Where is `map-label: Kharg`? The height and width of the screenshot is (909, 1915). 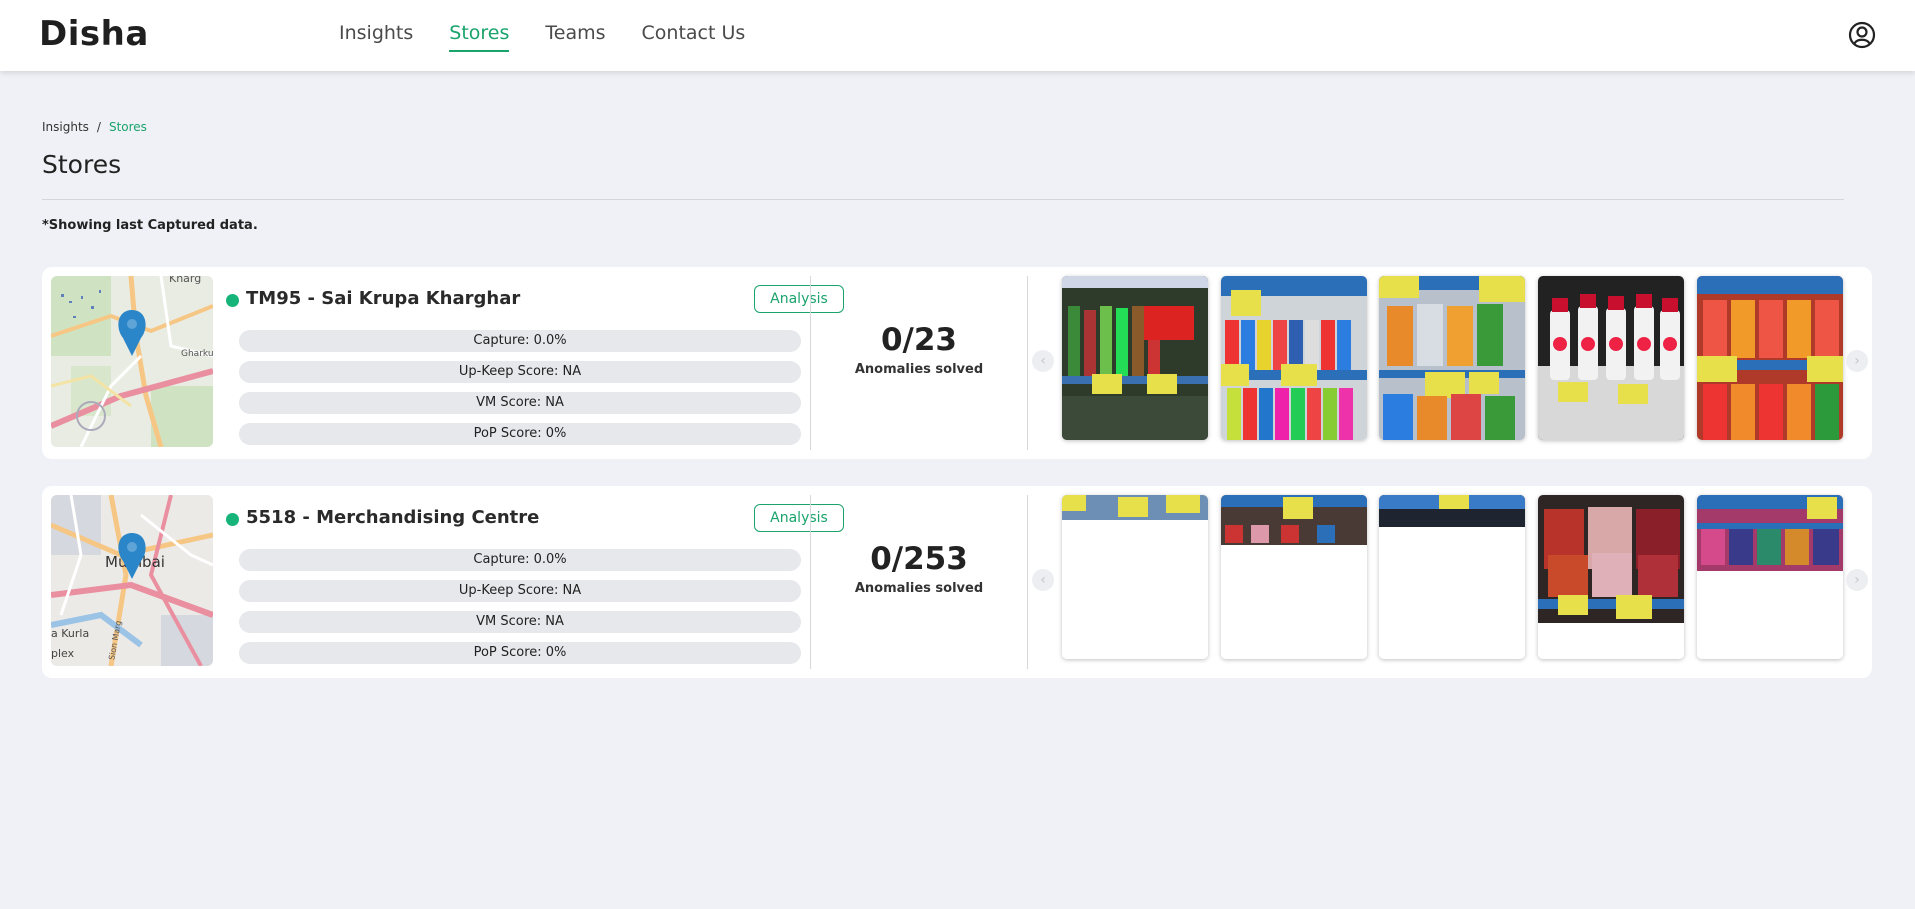
map-label: Kharg is located at coordinates (185, 280).